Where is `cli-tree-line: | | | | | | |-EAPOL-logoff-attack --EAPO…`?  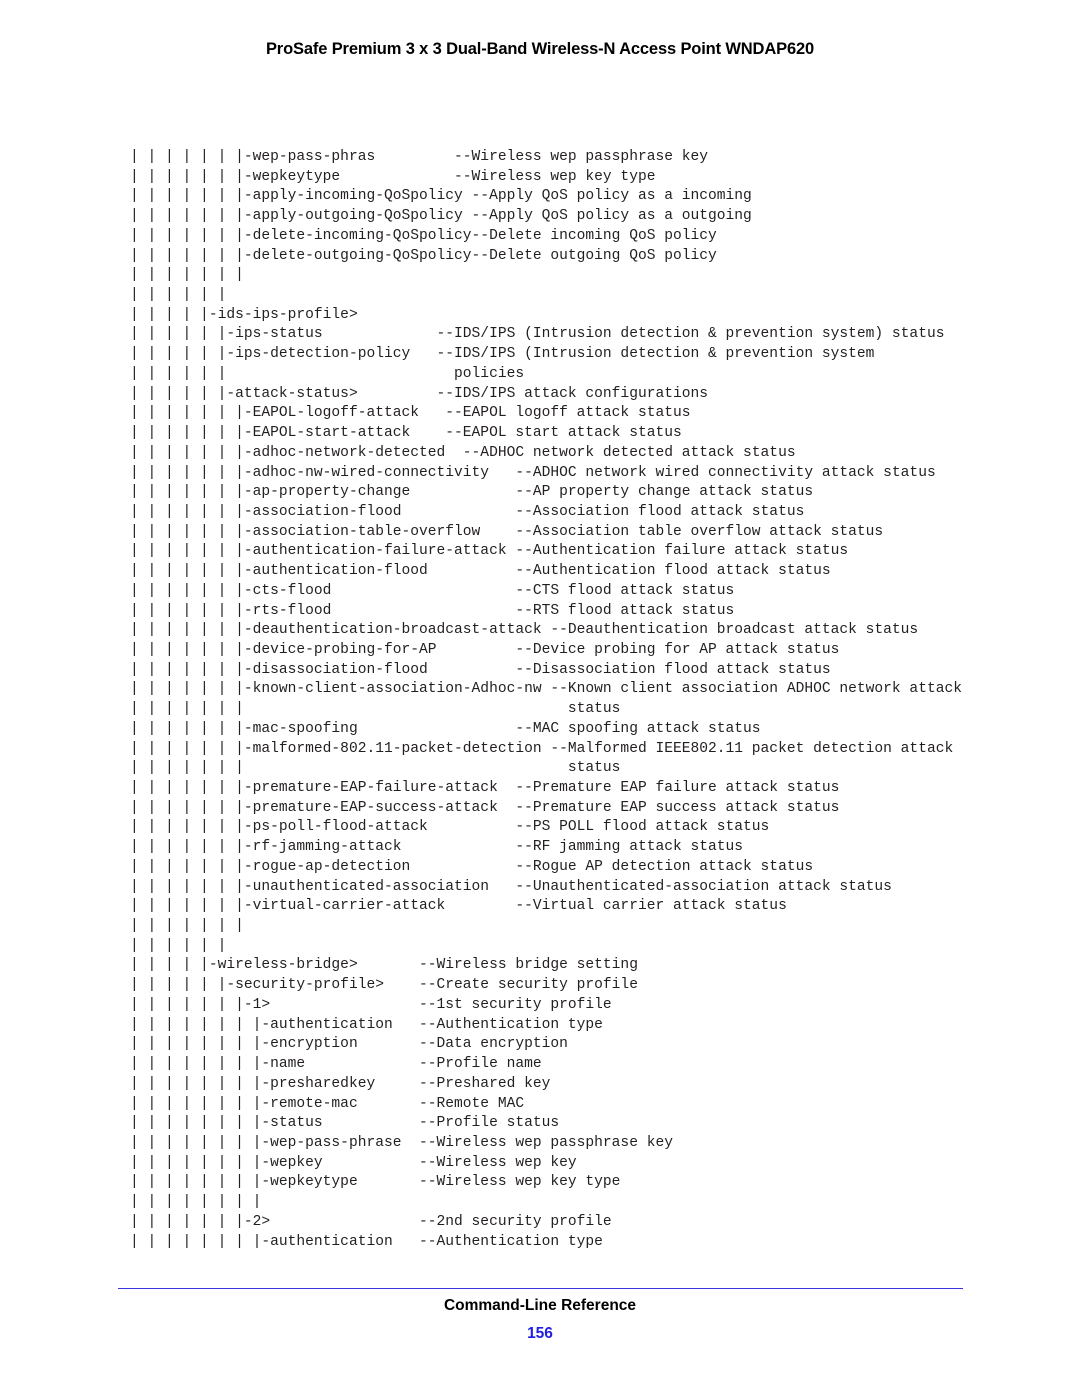 cli-tree-line: | | | | | | |-EAPOL-logoff-attack --EAPO… is located at coordinates (410, 413).